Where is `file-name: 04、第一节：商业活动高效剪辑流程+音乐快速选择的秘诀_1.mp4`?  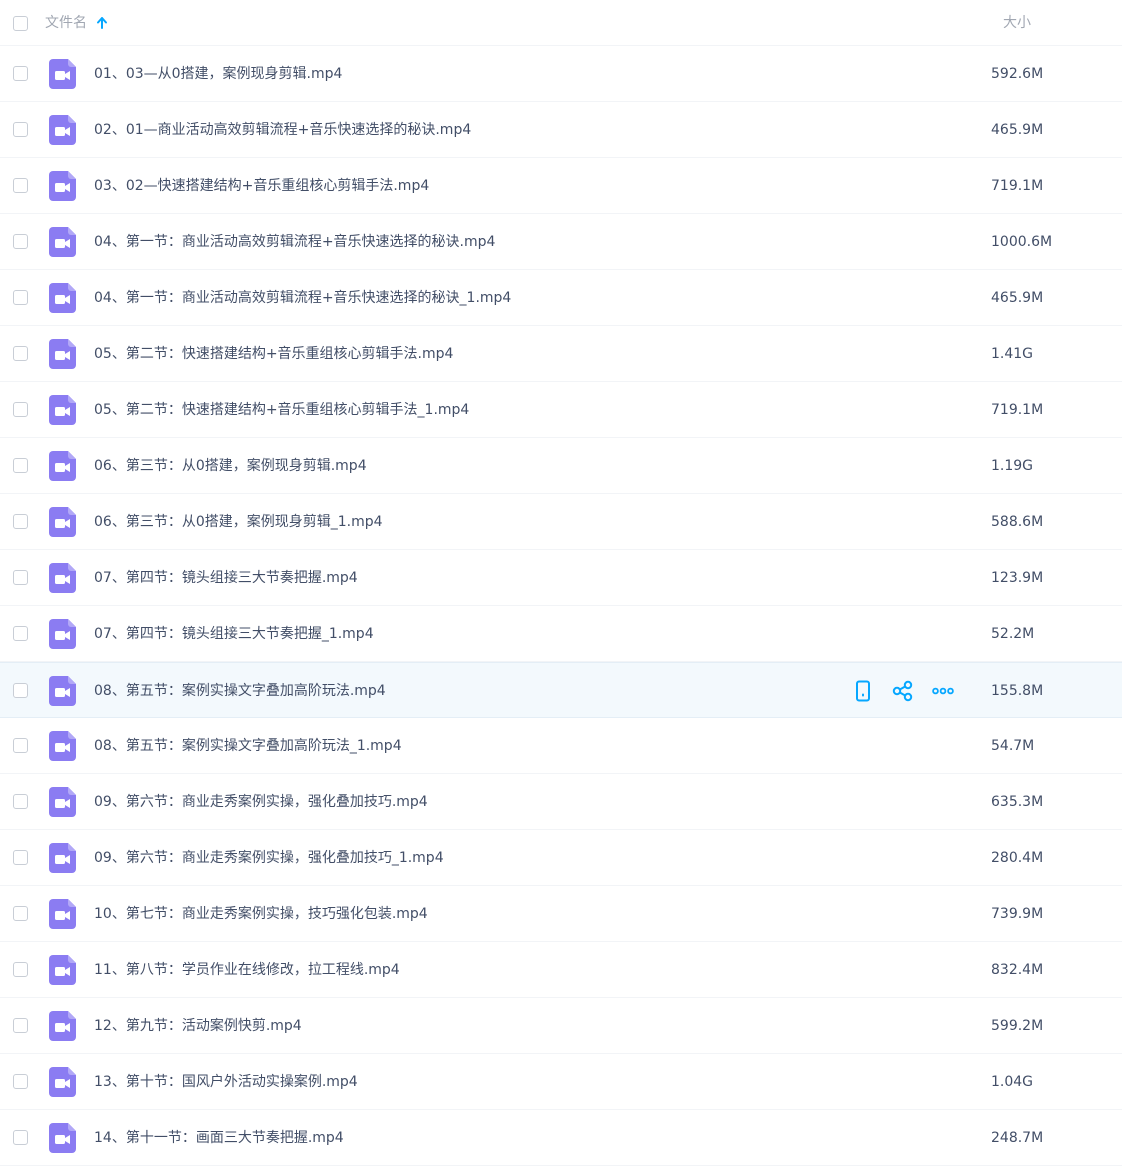
file-name: 04、第一节：商业活动高效剪辑流程+音乐快速选择的秘诀_1.mp4 is located at coordinates (302, 298).